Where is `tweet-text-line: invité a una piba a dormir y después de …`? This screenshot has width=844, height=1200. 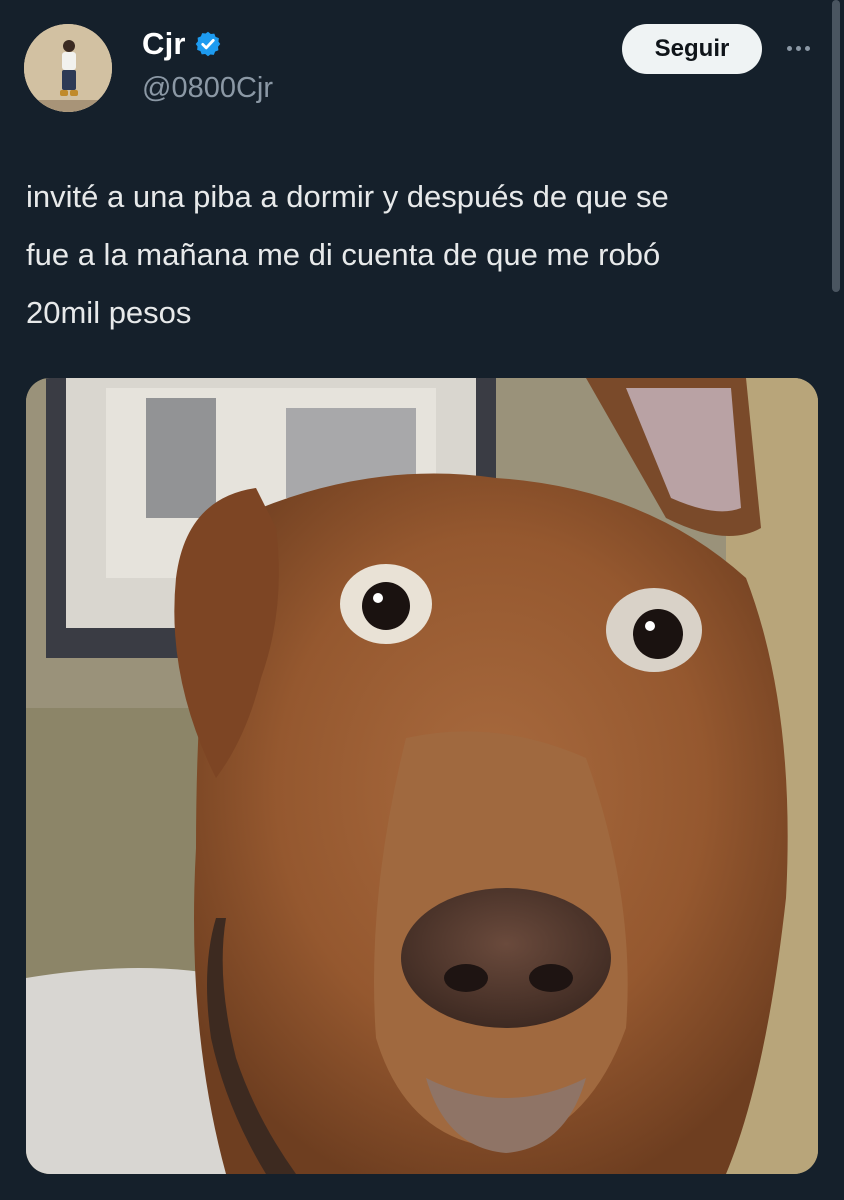
tweet-text-line: invité a una piba a dormir y después de … is located at coordinates (347, 196).